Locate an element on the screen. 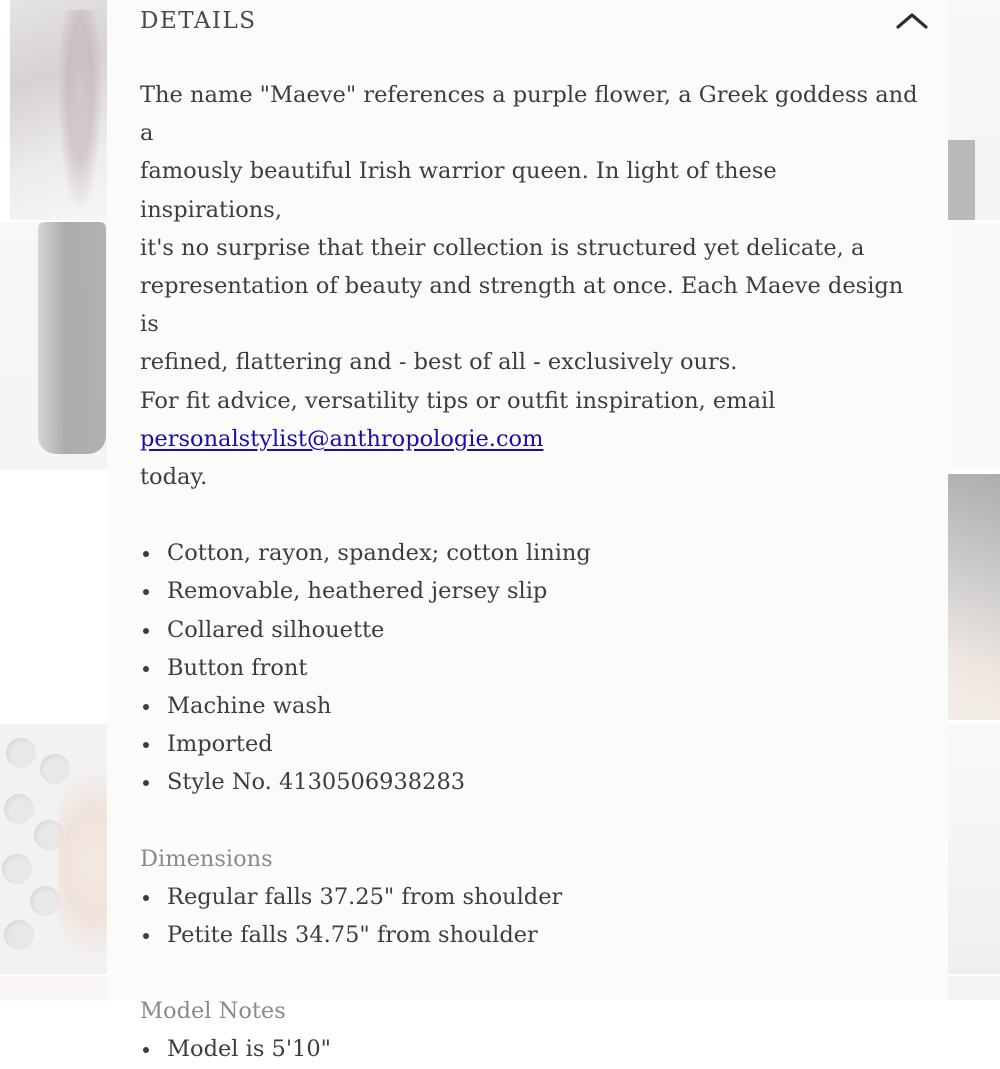 The width and height of the screenshot is (1000, 1069). list-item: Model is 5'10" is located at coordinates (530, 1049).